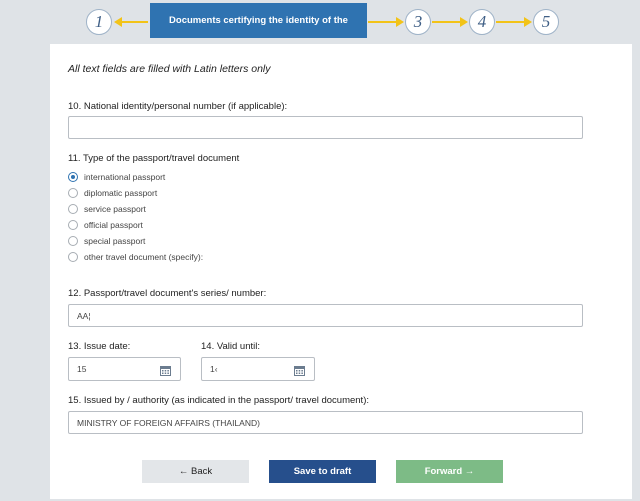  I want to click on step-5: 5, so click(546, 22).